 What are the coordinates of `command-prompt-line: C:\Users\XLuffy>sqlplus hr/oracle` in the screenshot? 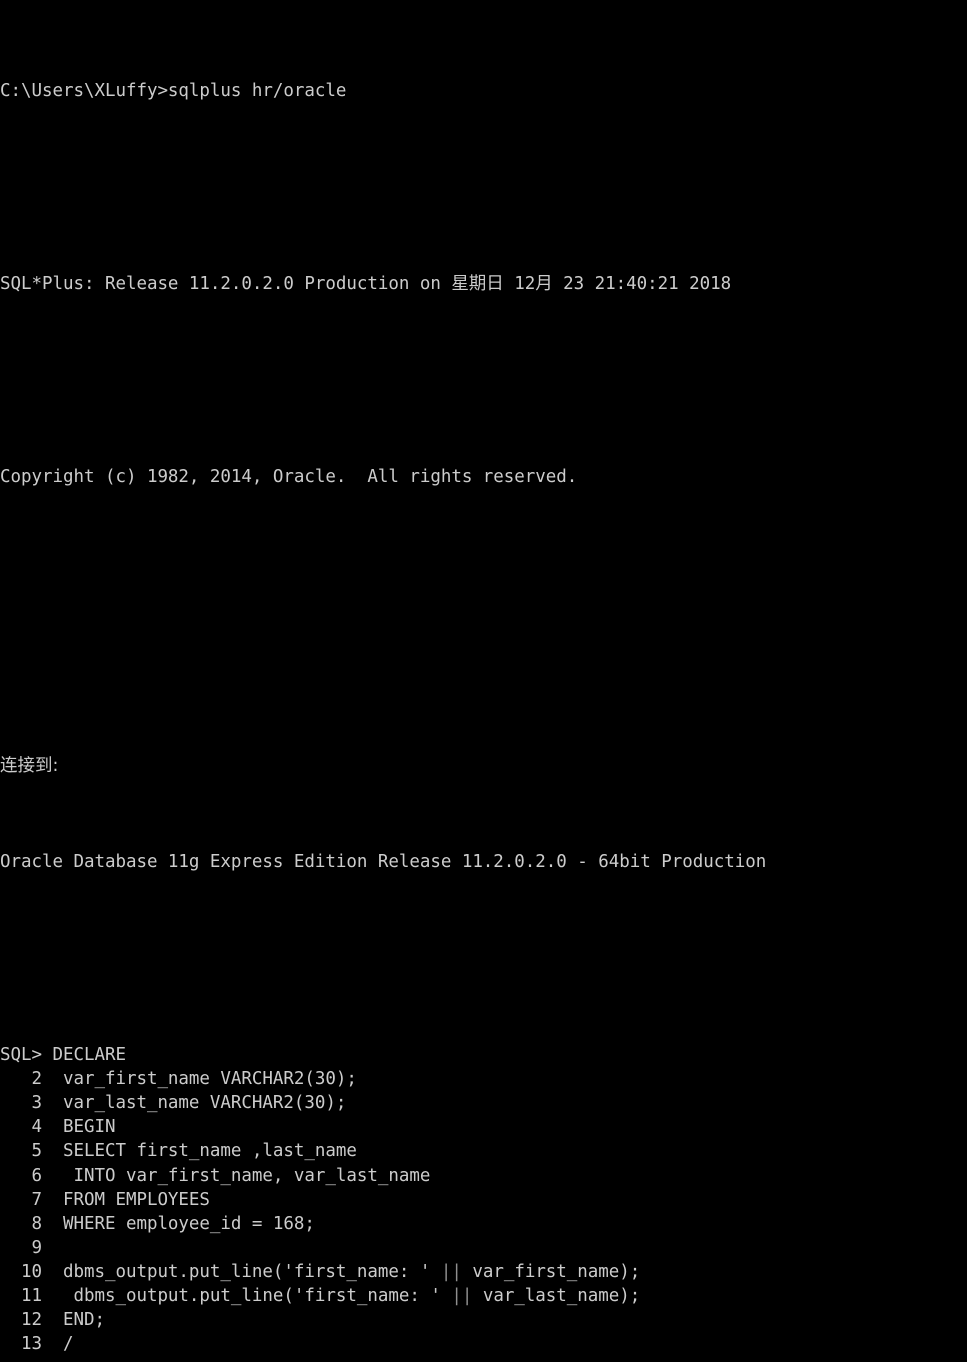 It's located at (173, 91).